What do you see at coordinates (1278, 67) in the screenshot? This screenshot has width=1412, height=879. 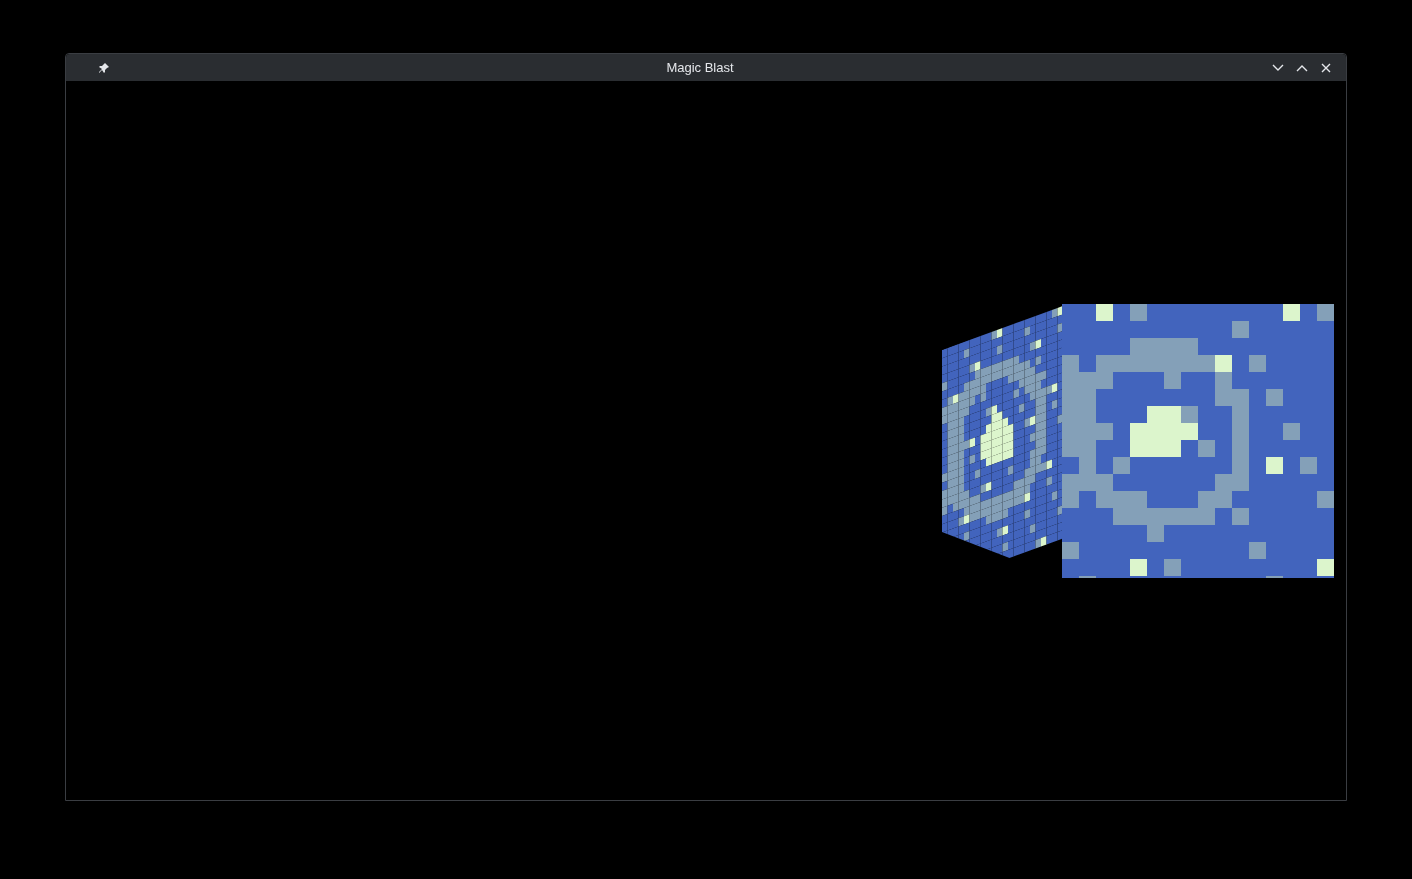 I see `chevron-down-icon` at bounding box center [1278, 67].